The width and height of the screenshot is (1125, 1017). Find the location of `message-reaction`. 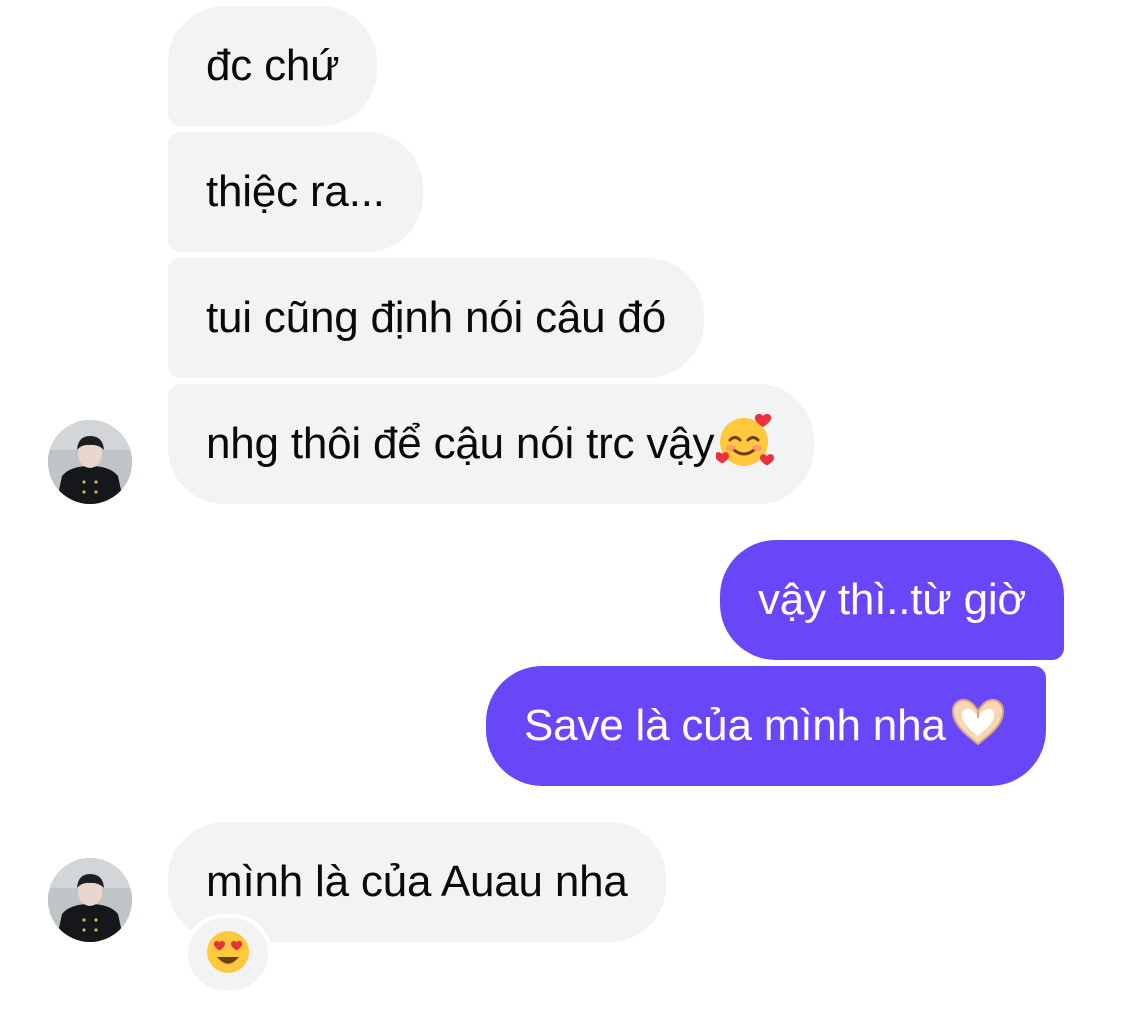

message-reaction is located at coordinates (228, 954).